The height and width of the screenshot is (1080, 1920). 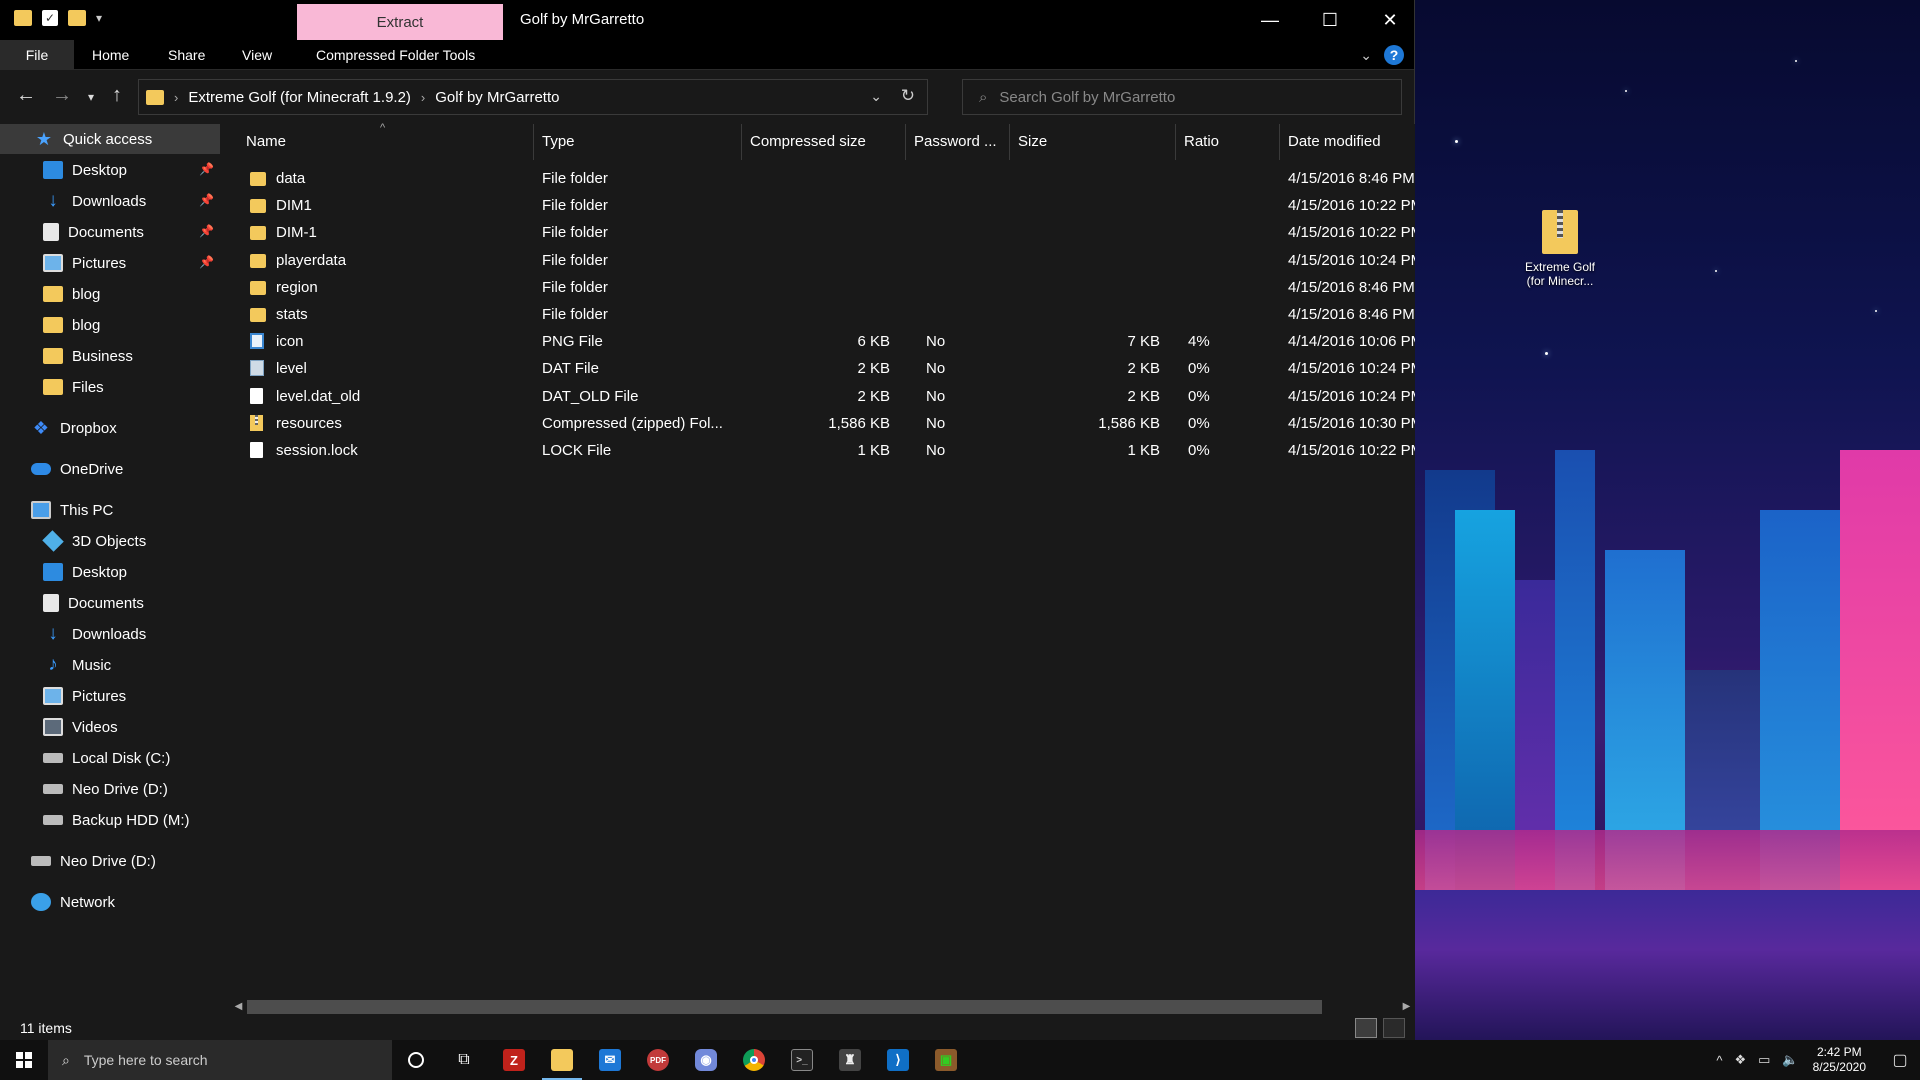 What do you see at coordinates (908, 96) in the screenshot?
I see `refresh-icon: ↻` at bounding box center [908, 96].